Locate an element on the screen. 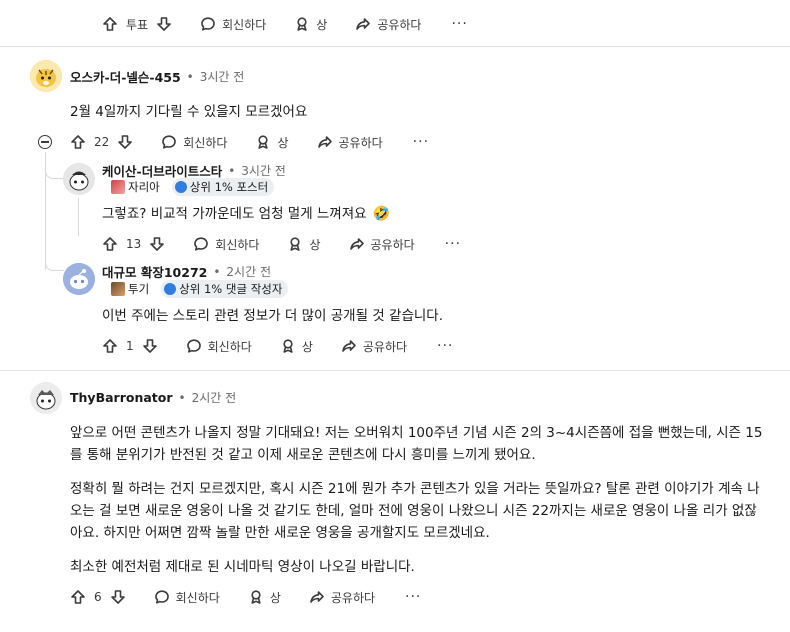  comment-header: ThyBarronator • 2시간 전 is located at coordinates (153, 397).